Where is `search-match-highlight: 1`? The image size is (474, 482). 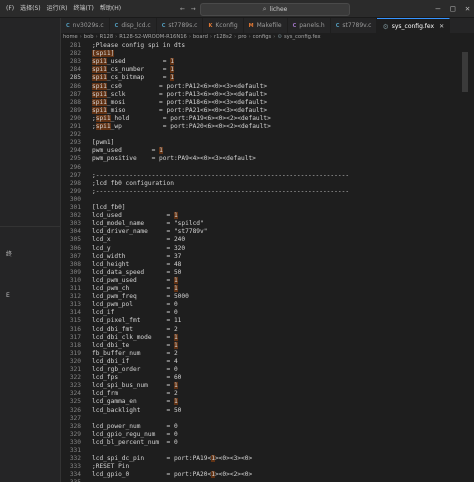
search-match-highlight: 1 is located at coordinates (161, 151).